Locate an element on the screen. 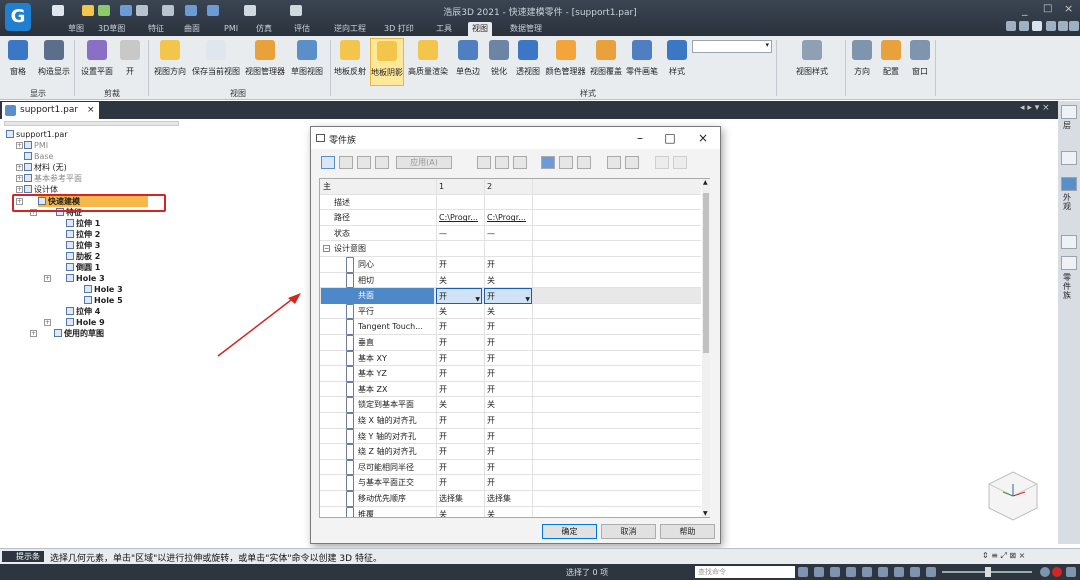 This screenshot has height=580, width=1080. view-cube is located at coordinates (1013, 496).